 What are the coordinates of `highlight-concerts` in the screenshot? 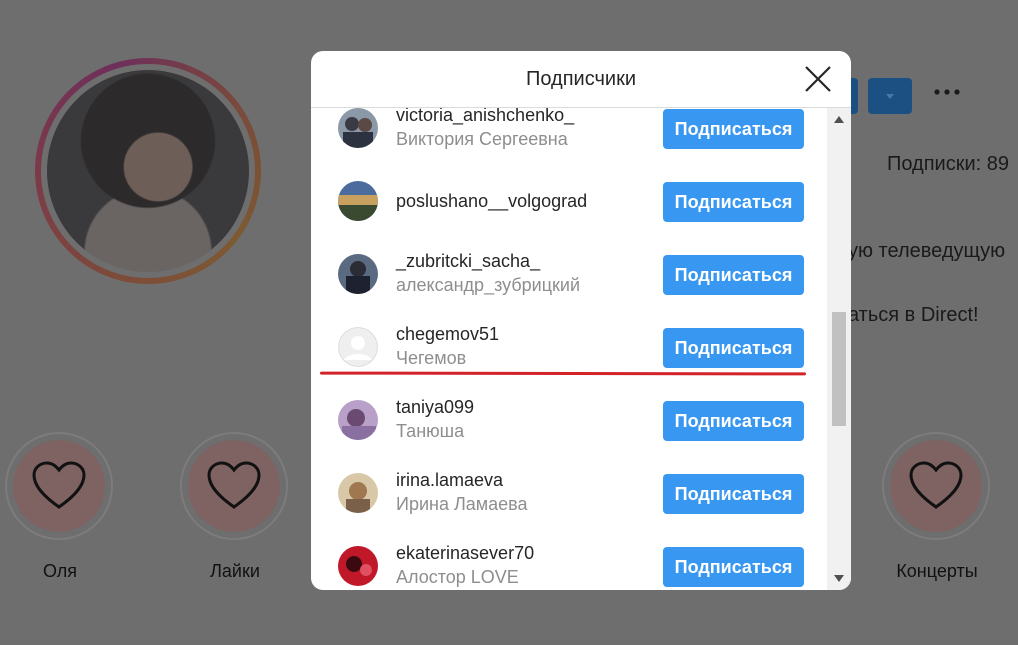 It's located at (936, 486).